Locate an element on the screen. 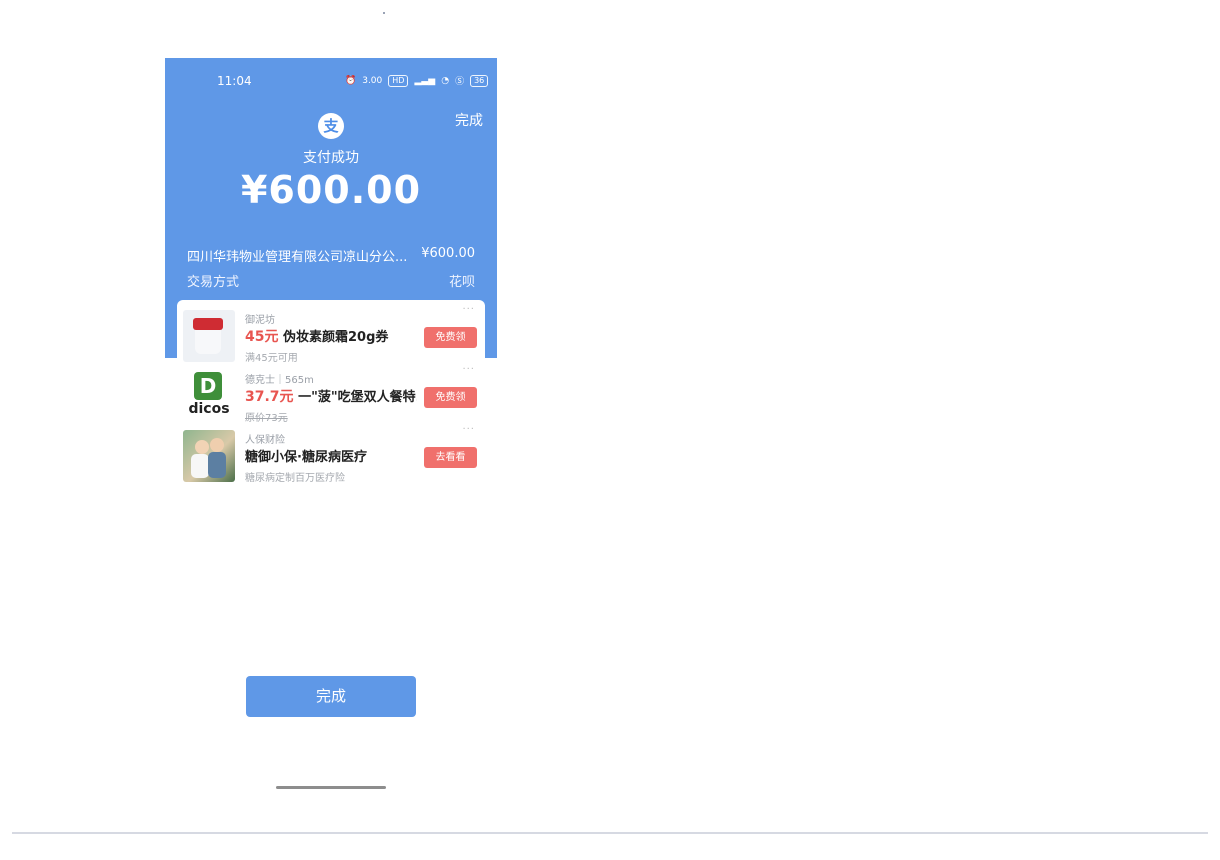 The height and width of the screenshot is (860, 1220). ad-price: 37.7元 is located at coordinates (269, 397).